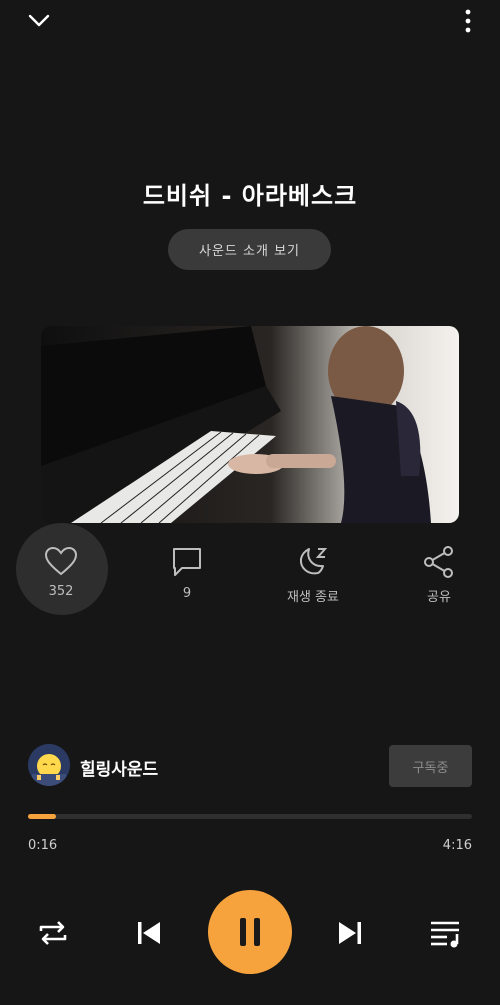 The height and width of the screenshot is (1005, 500). I want to click on playlist-icon, so click(446, 933).